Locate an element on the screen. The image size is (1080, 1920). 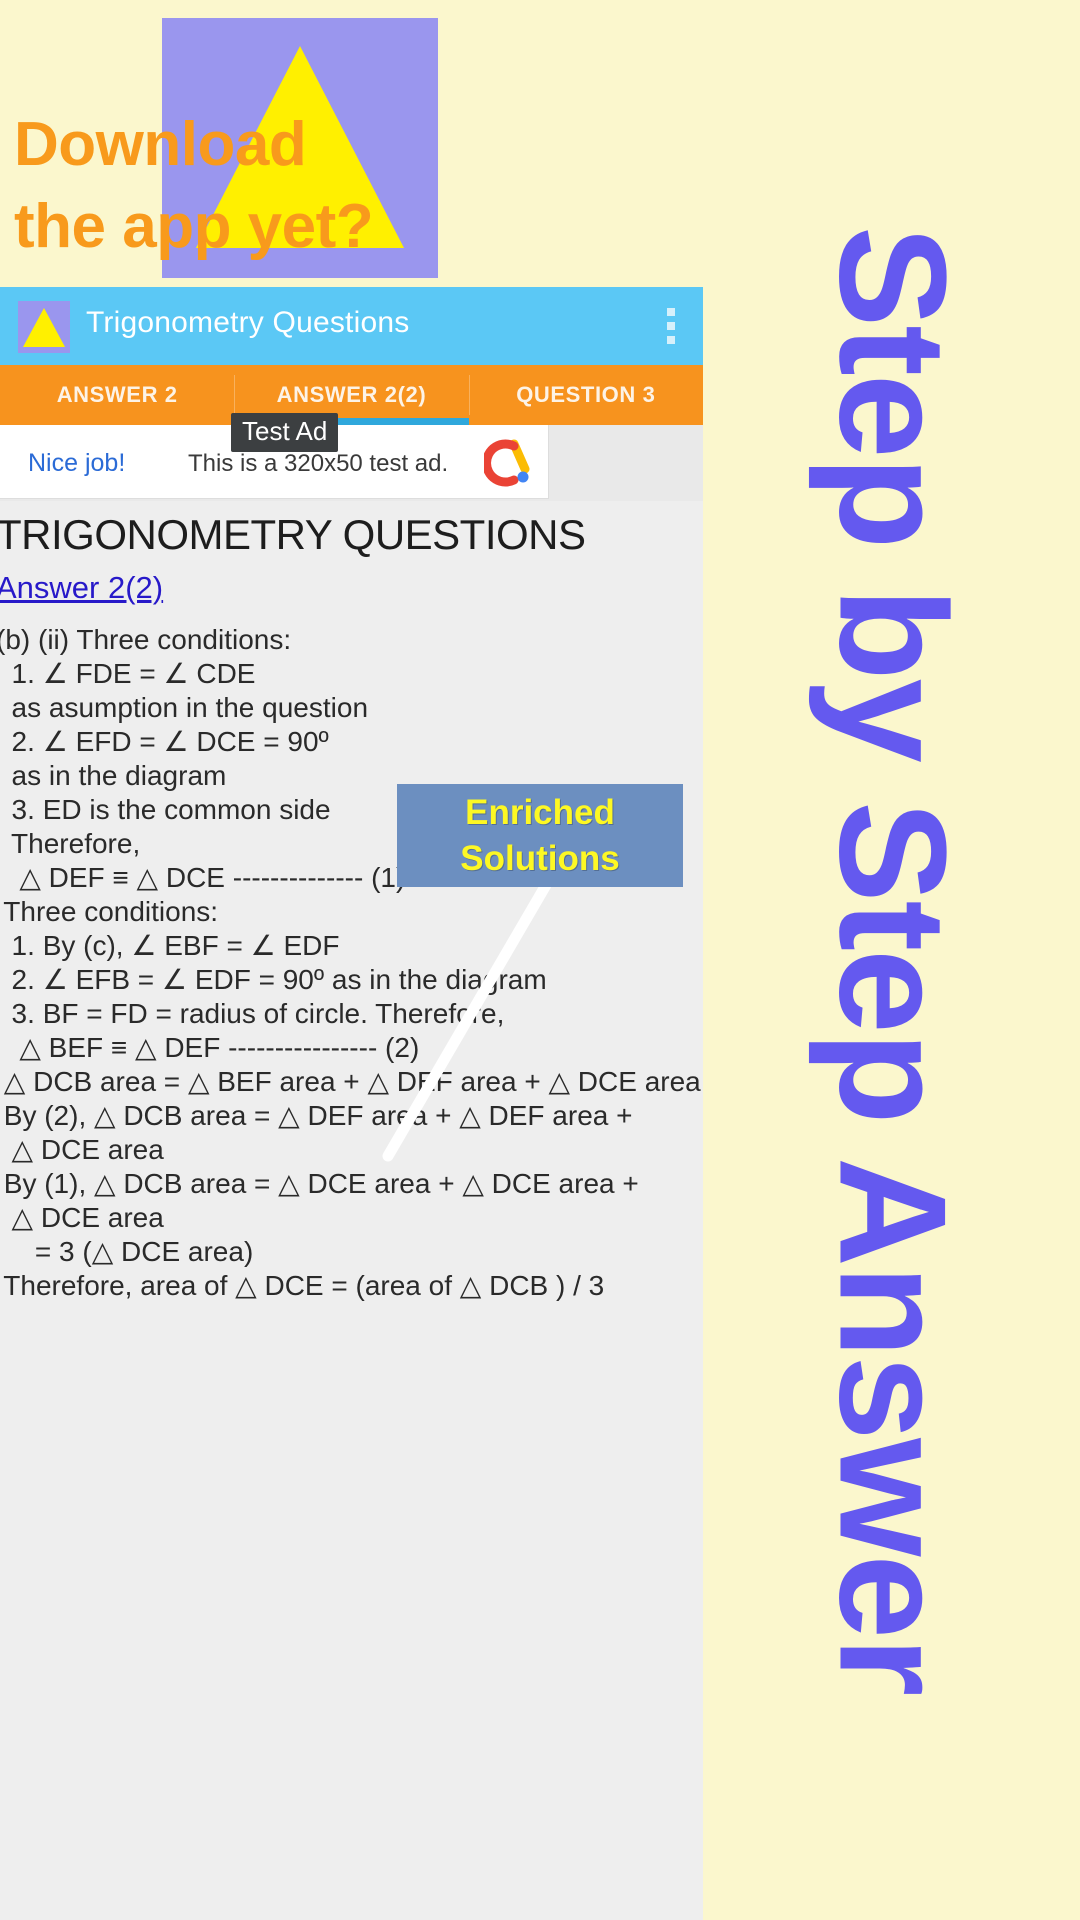
promo-header: Download the app yet? is located at coordinates (351, 143).